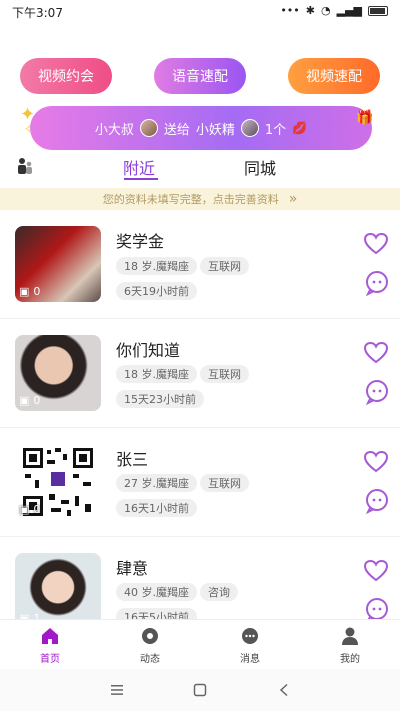 The width and height of the screenshot is (400, 711). What do you see at coordinates (200, 578) in the screenshot?
I see `list-item: ▣ 1 肆意 40 岁.魔羯座 咨询 16天5小时前` at bounding box center [200, 578].